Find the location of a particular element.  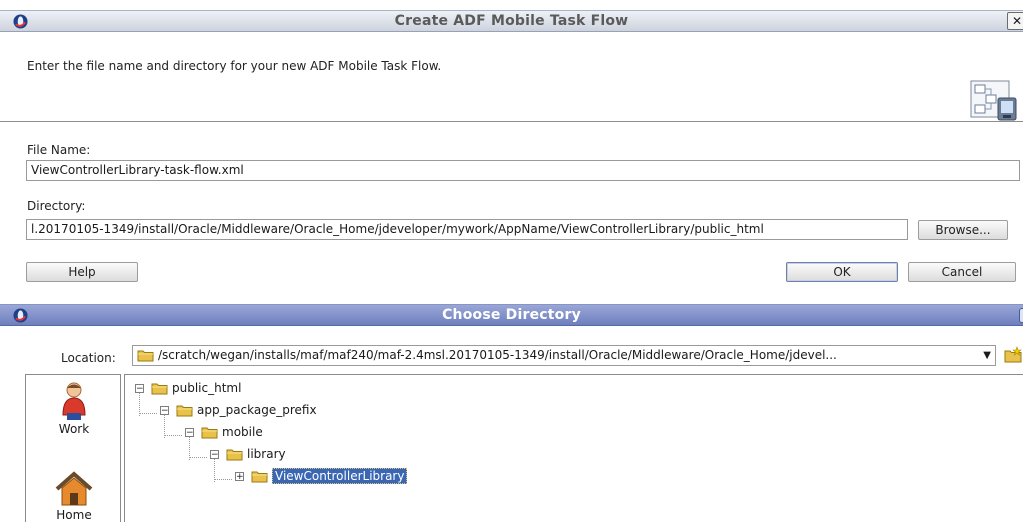

window-edge-icon is located at coordinates (1021, 315).